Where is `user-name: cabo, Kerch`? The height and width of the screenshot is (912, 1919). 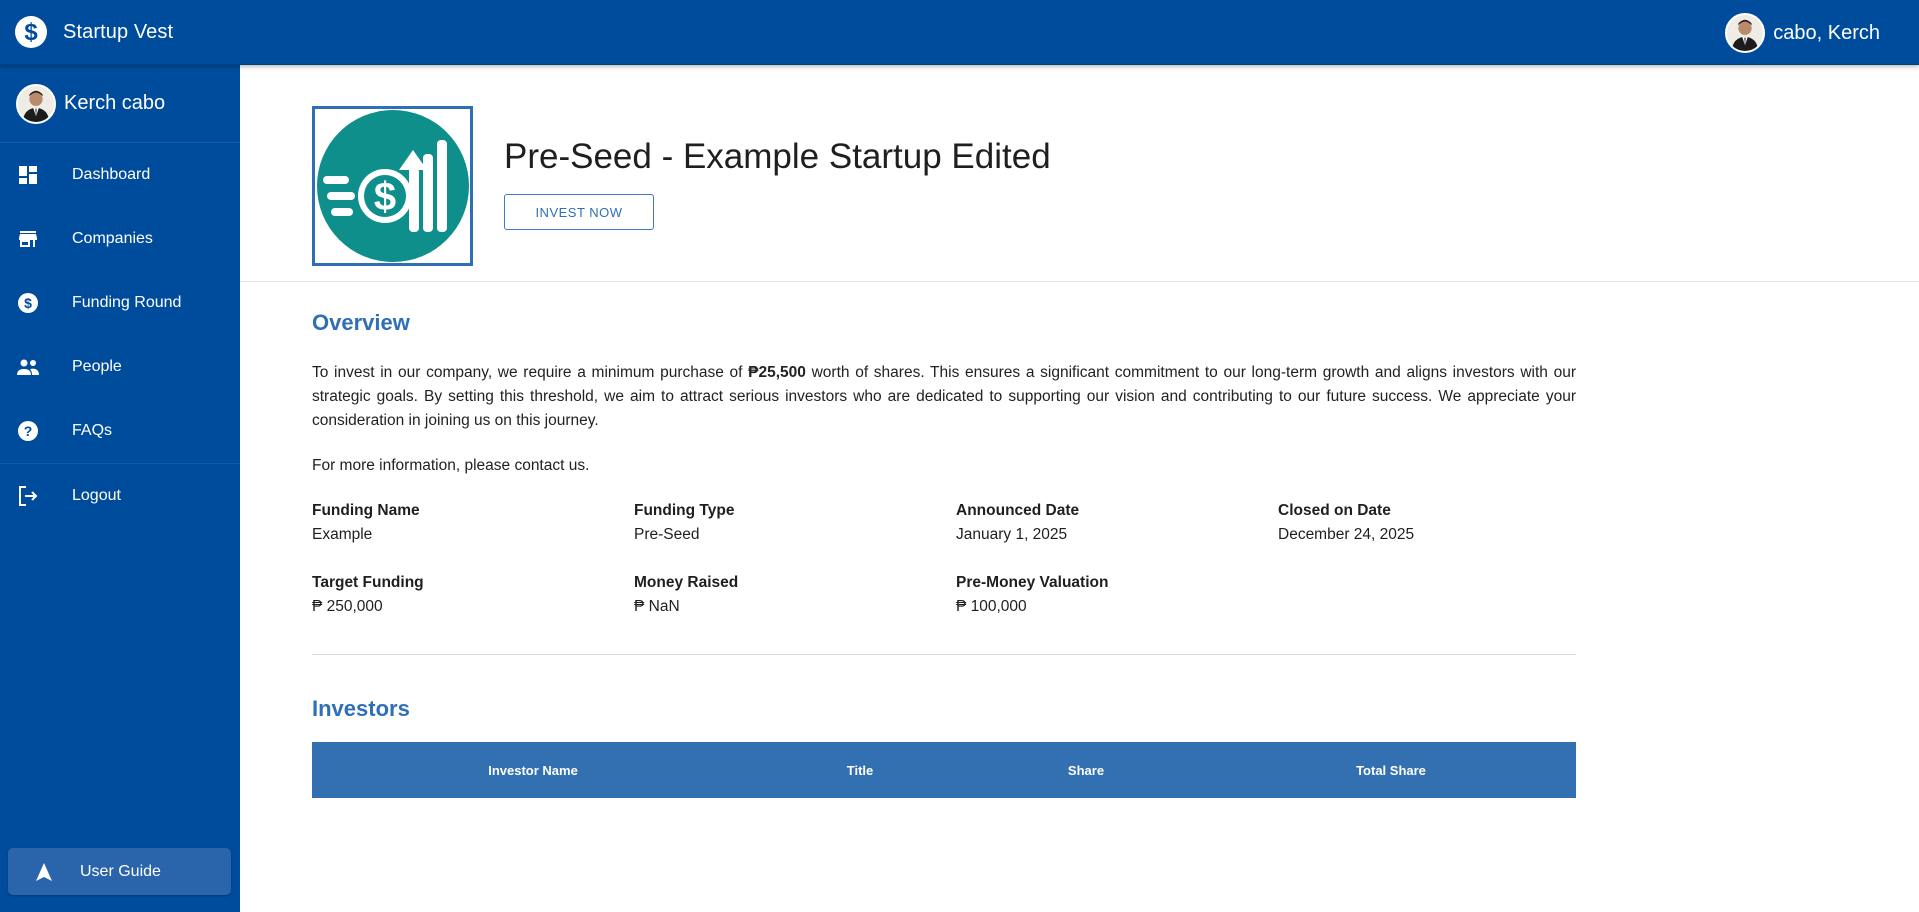
user-name: cabo, Kerch is located at coordinates (1826, 32).